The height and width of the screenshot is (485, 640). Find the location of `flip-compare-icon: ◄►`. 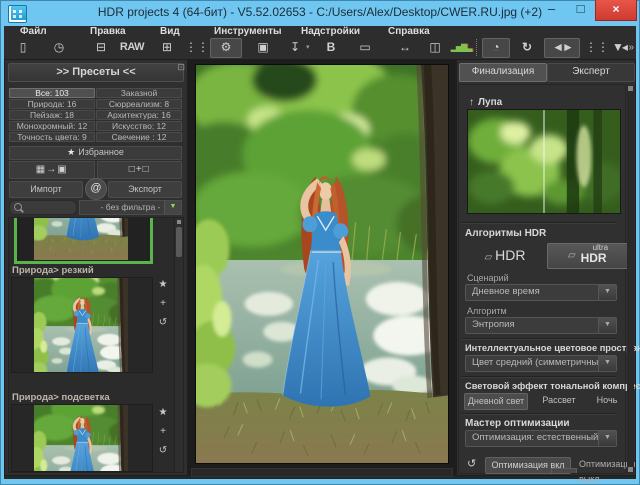

flip-compare-icon: ◄► is located at coordinates (562, 48).